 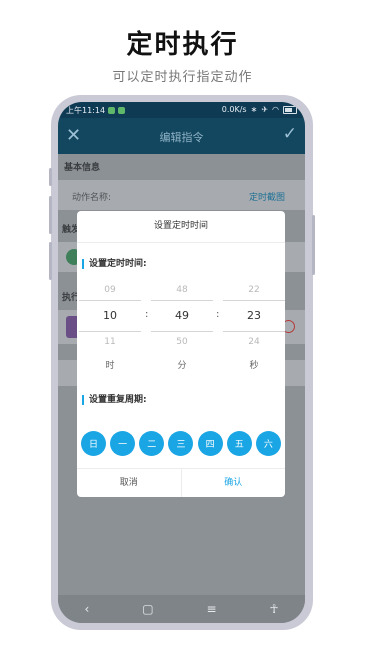 I want to click on basic-info-heading: 基本信息, so click(x=82, y=168).